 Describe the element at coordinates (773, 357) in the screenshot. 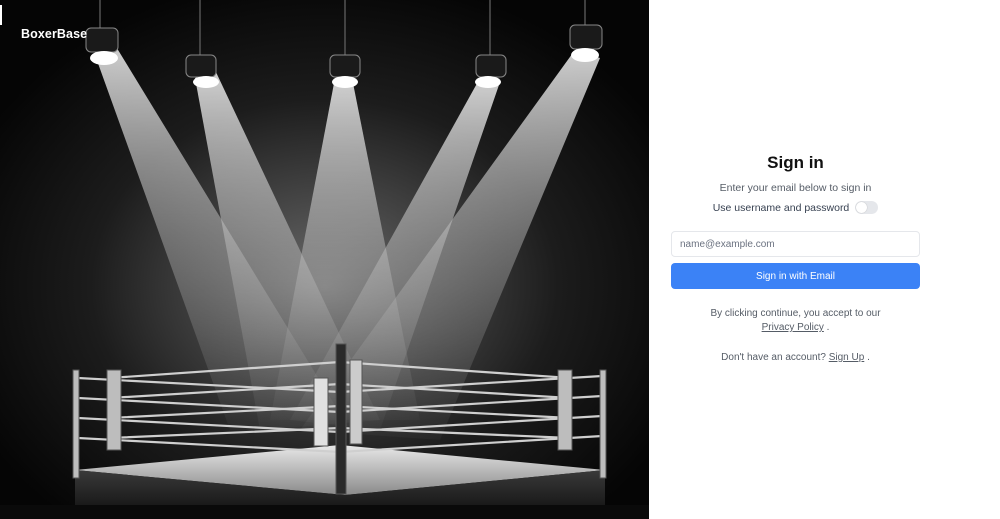

I see `signup-text: Don't have an account?` at that location.